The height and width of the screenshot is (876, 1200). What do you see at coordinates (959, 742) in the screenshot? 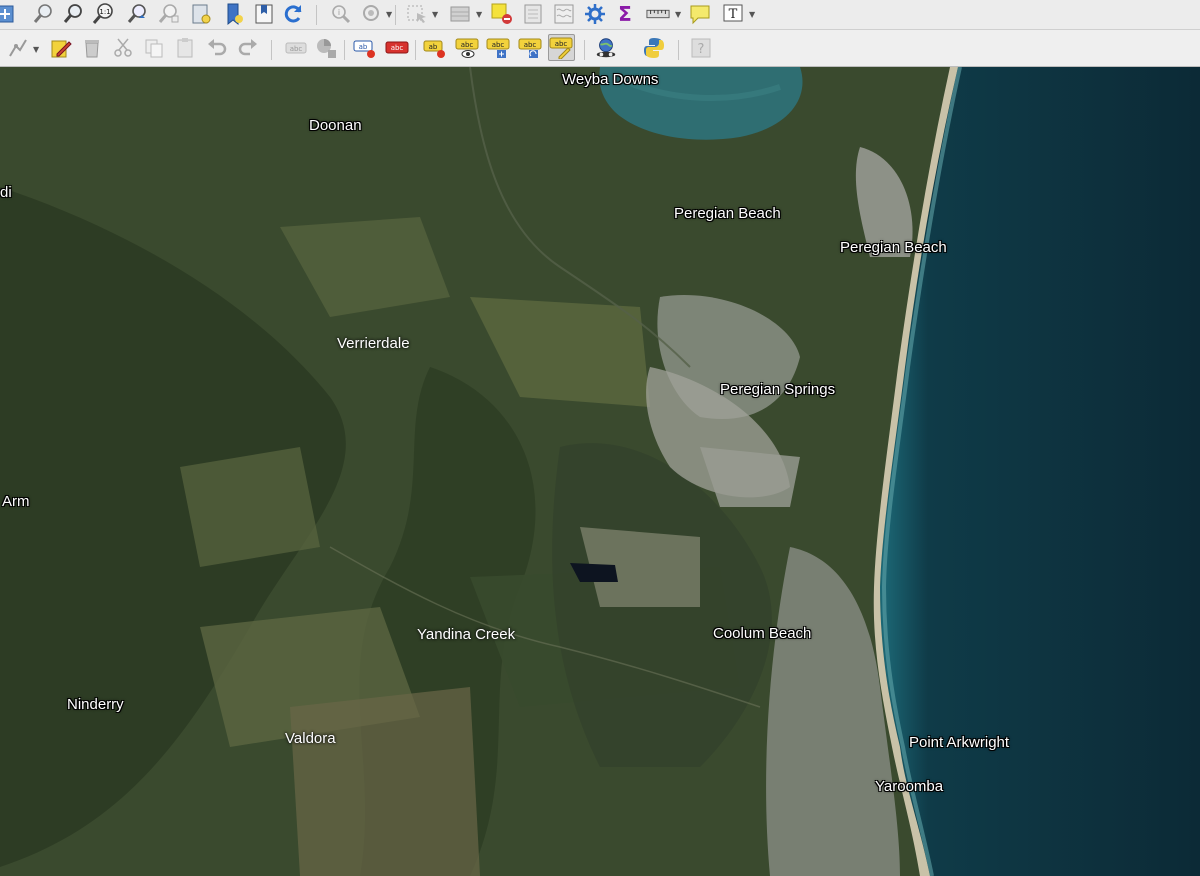
I see `place-label-point-arkwright: Point Arkwright` at bounding box center [959, 742].